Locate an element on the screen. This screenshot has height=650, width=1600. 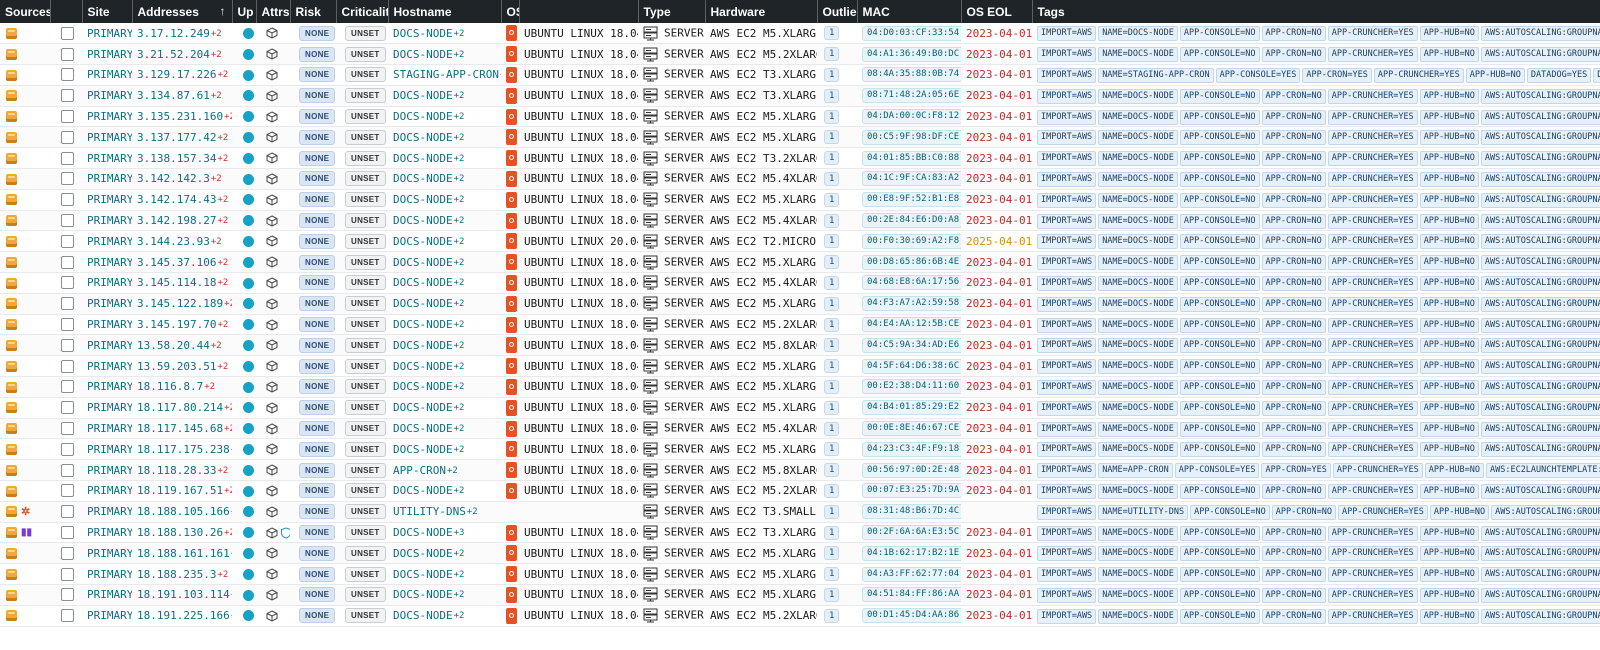
address-cell: 18.191.103.114+2 is located at coordinates (182, 595).